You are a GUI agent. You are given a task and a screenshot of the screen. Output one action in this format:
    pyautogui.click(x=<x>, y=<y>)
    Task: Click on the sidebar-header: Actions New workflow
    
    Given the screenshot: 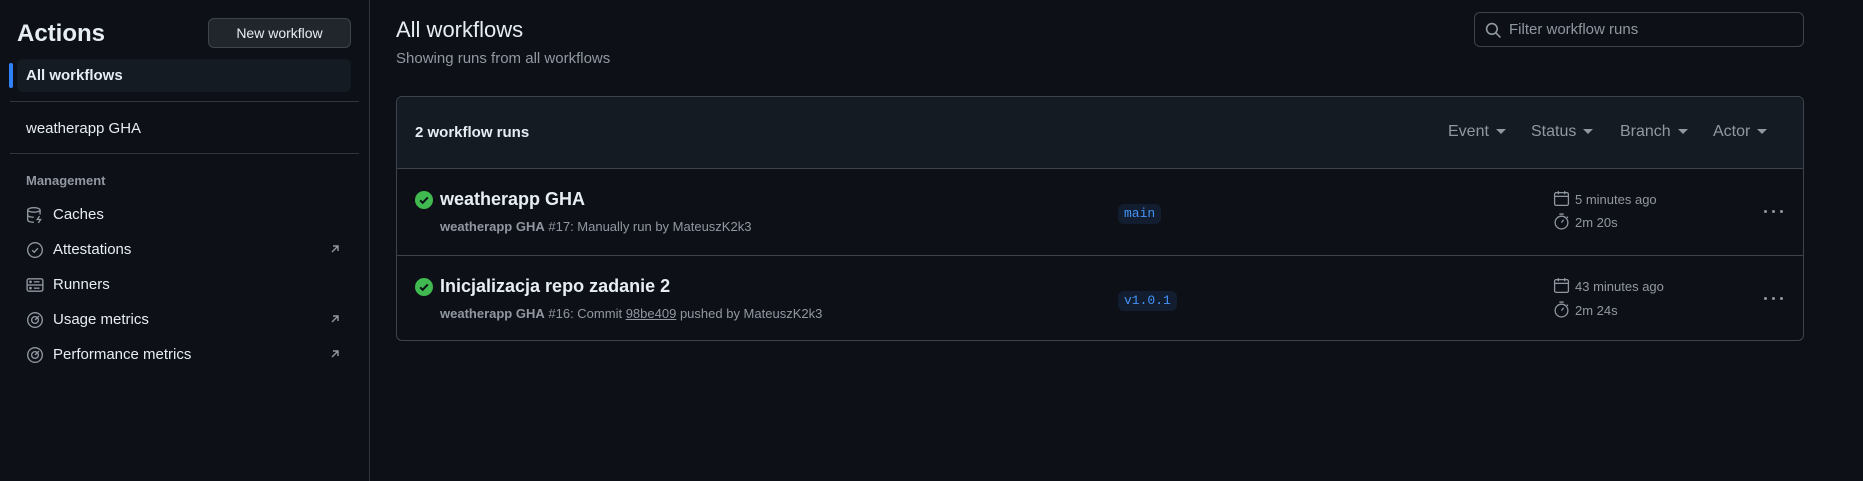 What is the action you would take?
    pyautogui.click(x=184, y=34)
    